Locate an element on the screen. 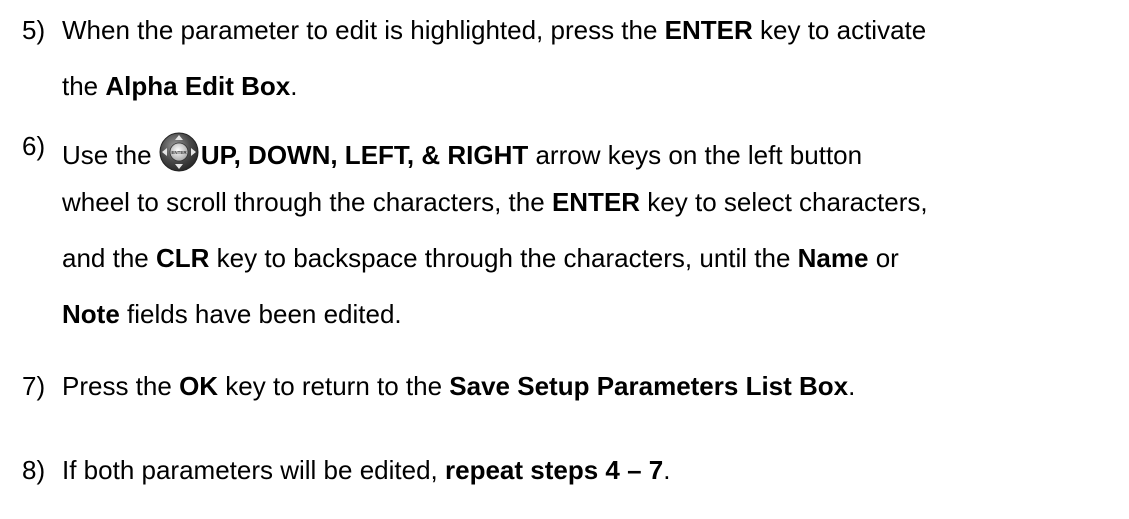 This screenshot has height=519, width=1129. step-number: 5) is located at coordinates (34, 30).